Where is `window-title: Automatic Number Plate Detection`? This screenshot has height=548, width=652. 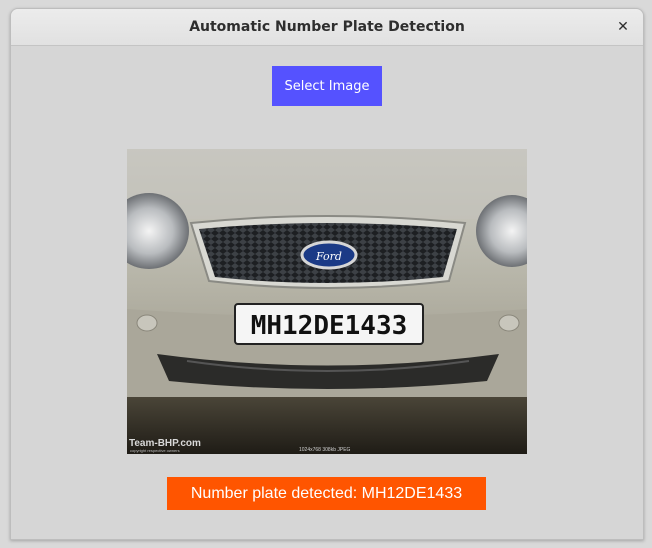 window-title: Automatic Number Plate Detection is located at coordinates (327, 27).